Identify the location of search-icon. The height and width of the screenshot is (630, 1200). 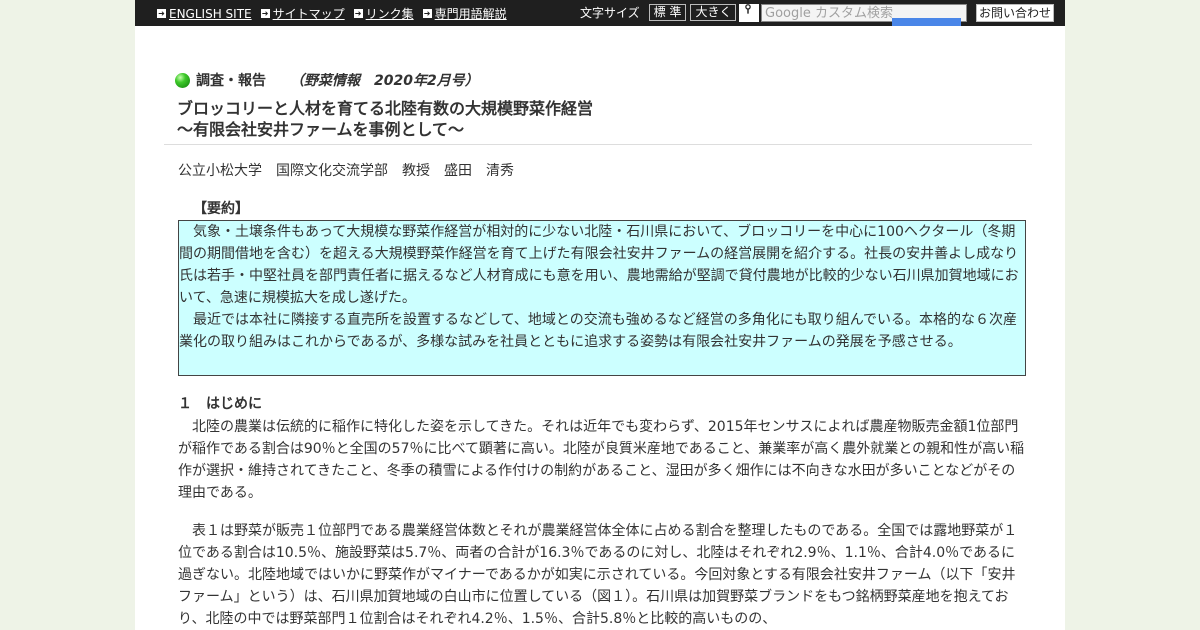
(748, 9).